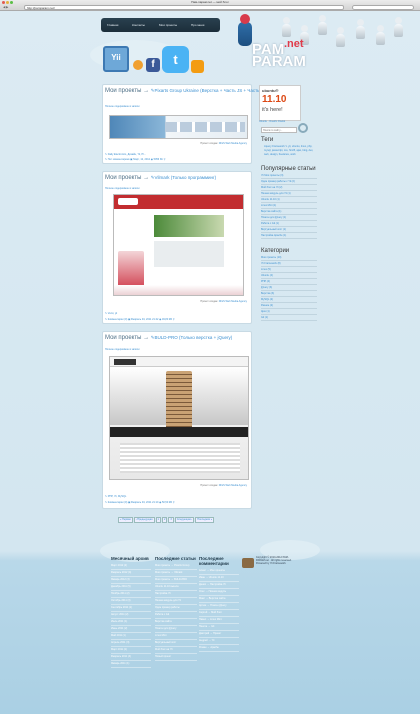  I want to click on ubuntu-brand: ubuntu®, so click(270, 90).